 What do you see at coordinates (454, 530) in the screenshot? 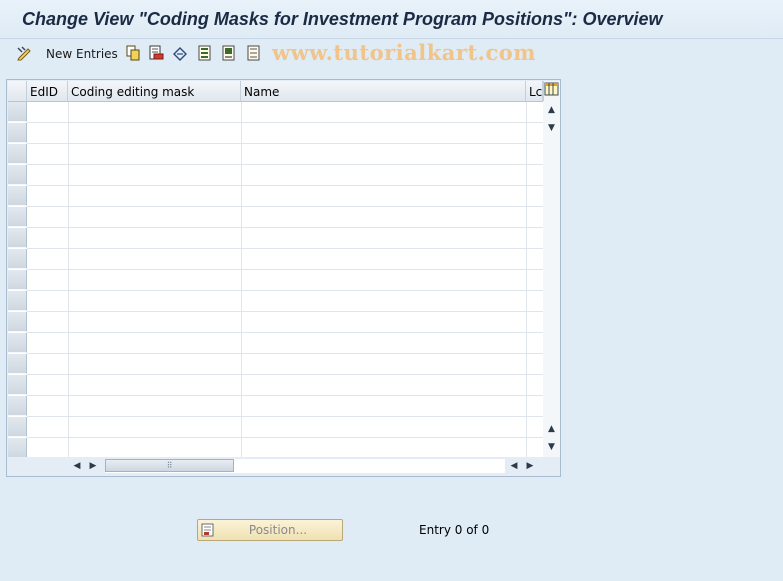
I see `entry-count: Entry 0 of 0` at bounding box center [454, 530].